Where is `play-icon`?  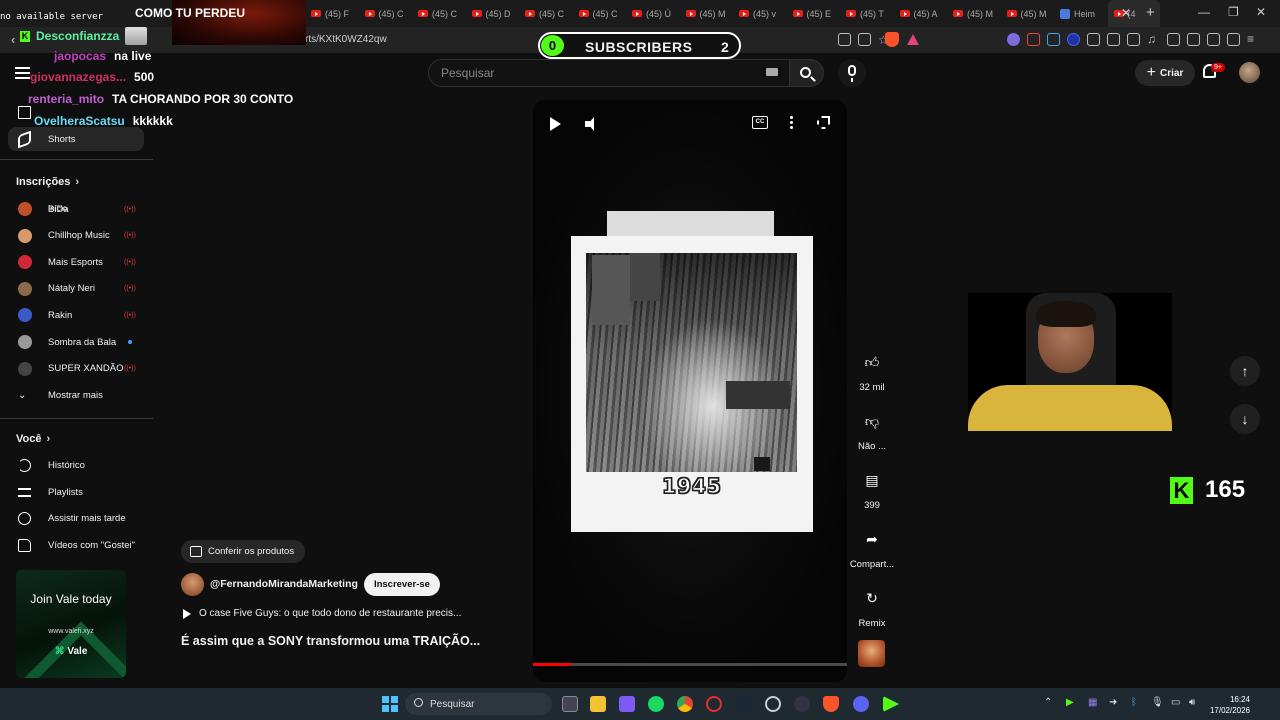
play-icon is located at coordinates (555, 124).